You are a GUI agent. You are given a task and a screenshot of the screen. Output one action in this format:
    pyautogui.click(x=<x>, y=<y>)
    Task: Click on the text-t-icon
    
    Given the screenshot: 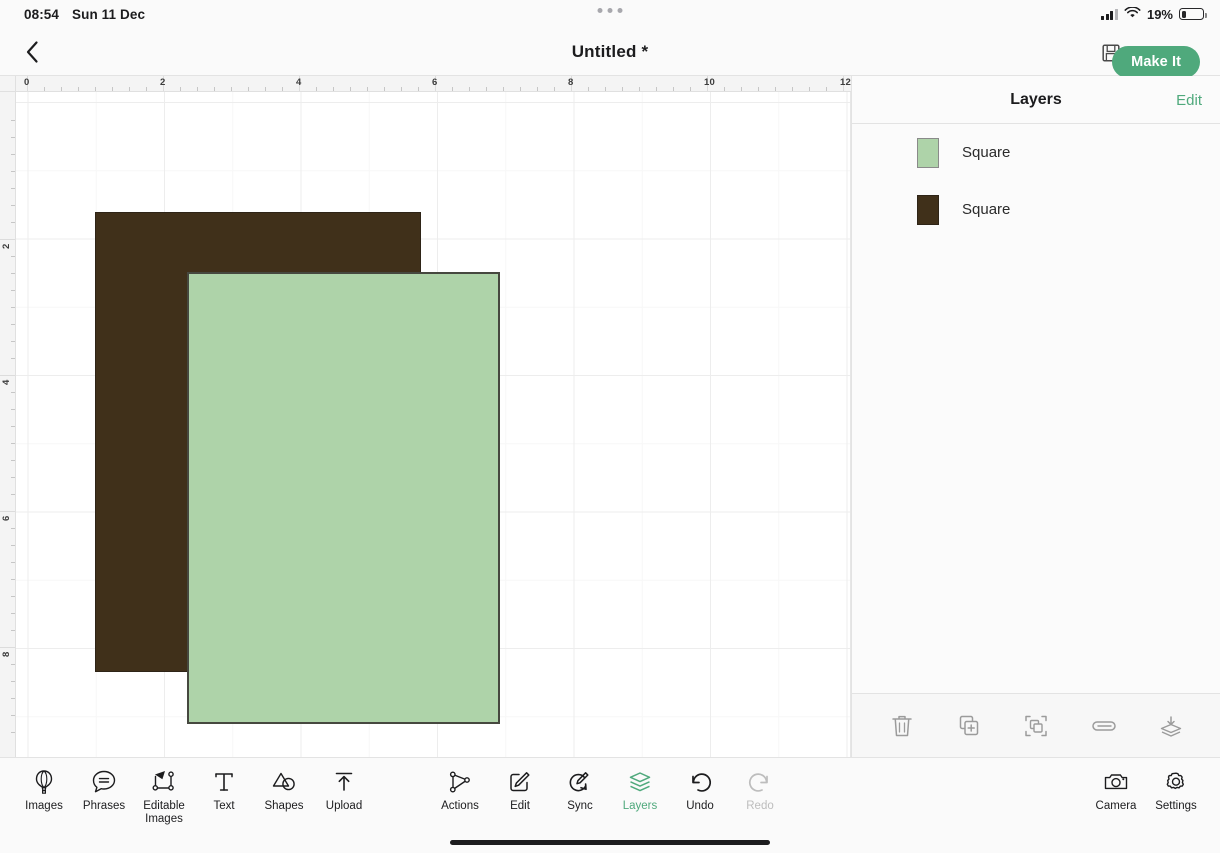 What is the action you would take?
    pyautogui.click(x=224, y=782)
    